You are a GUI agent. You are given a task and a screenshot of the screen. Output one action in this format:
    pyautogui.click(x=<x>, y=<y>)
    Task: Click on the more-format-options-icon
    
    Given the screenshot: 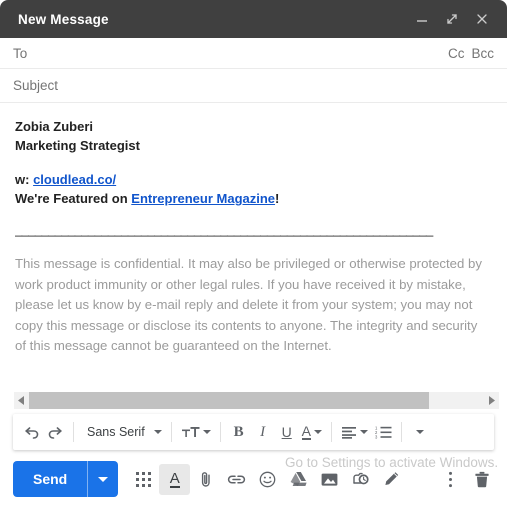 What is the action you would take?
    pyautogui.click(x=420, y=432)
    